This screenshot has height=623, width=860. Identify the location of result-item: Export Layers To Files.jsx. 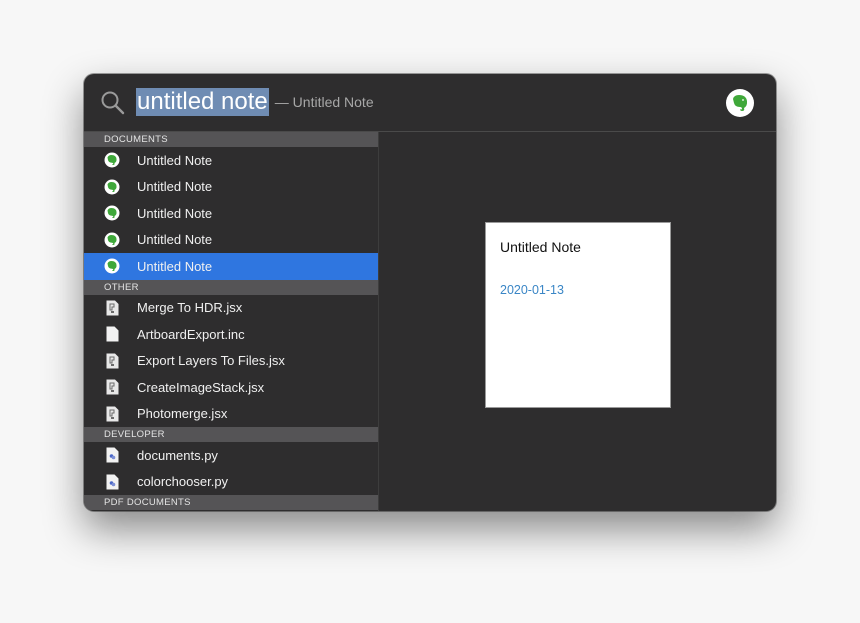
(231, 361).